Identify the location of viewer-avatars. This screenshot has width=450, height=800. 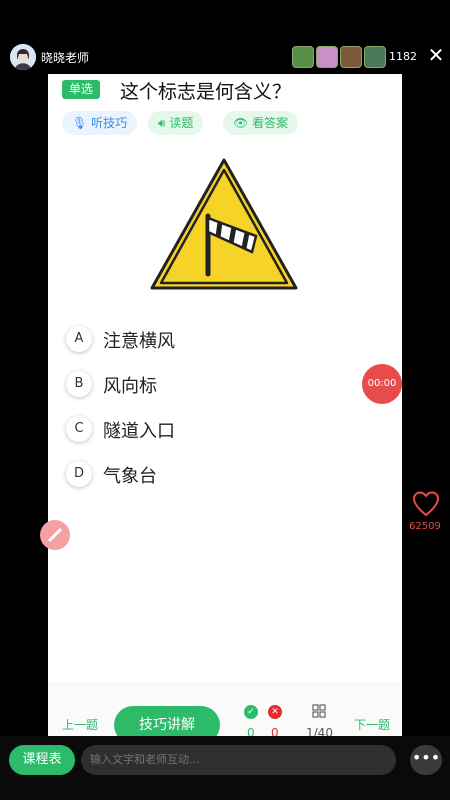
(340, 57).